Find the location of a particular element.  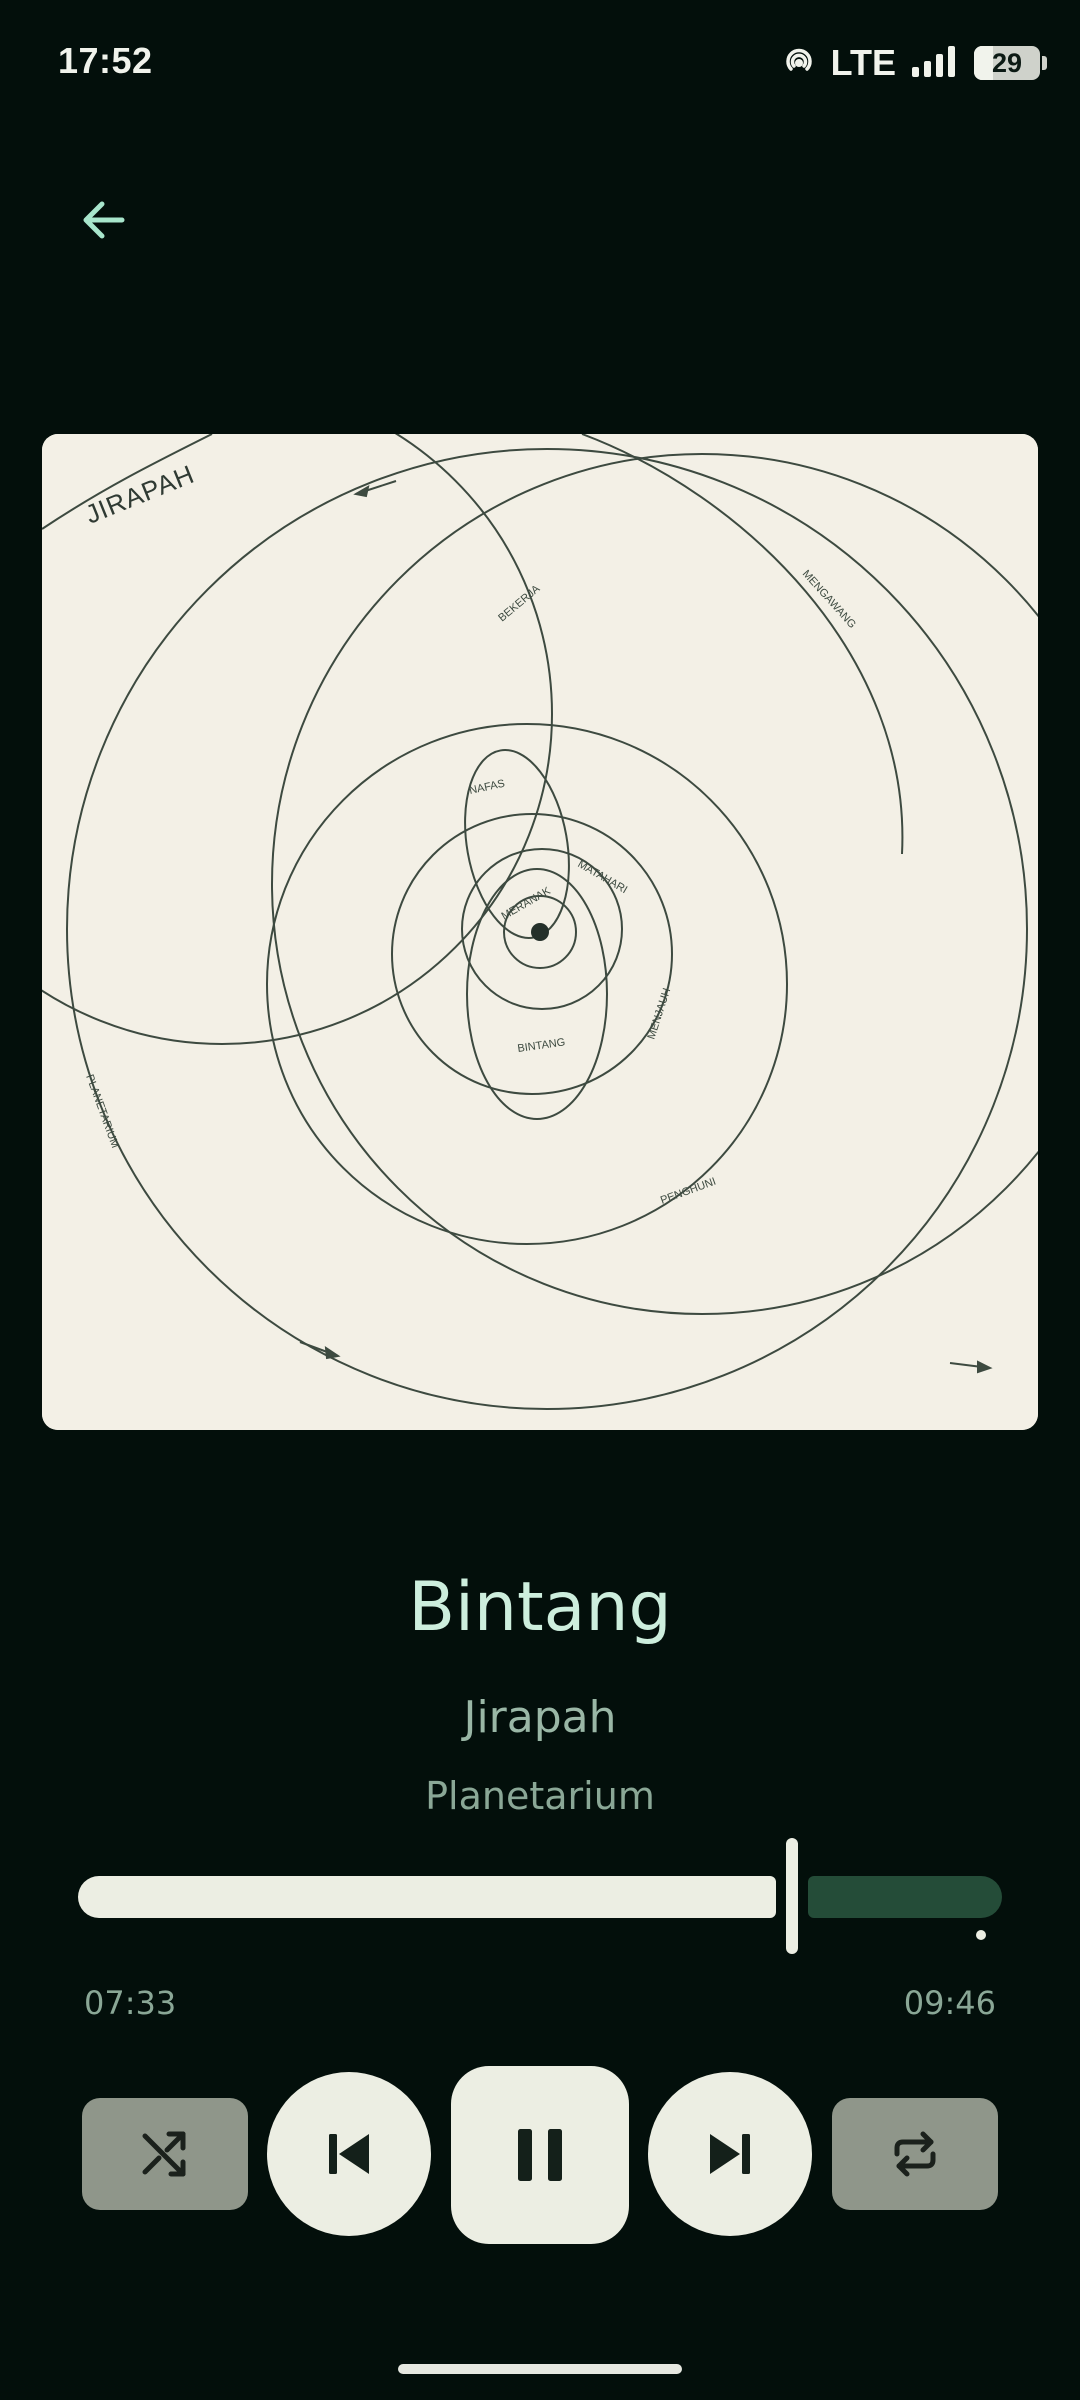

pause-icon is located at coordinates (540, 2155).